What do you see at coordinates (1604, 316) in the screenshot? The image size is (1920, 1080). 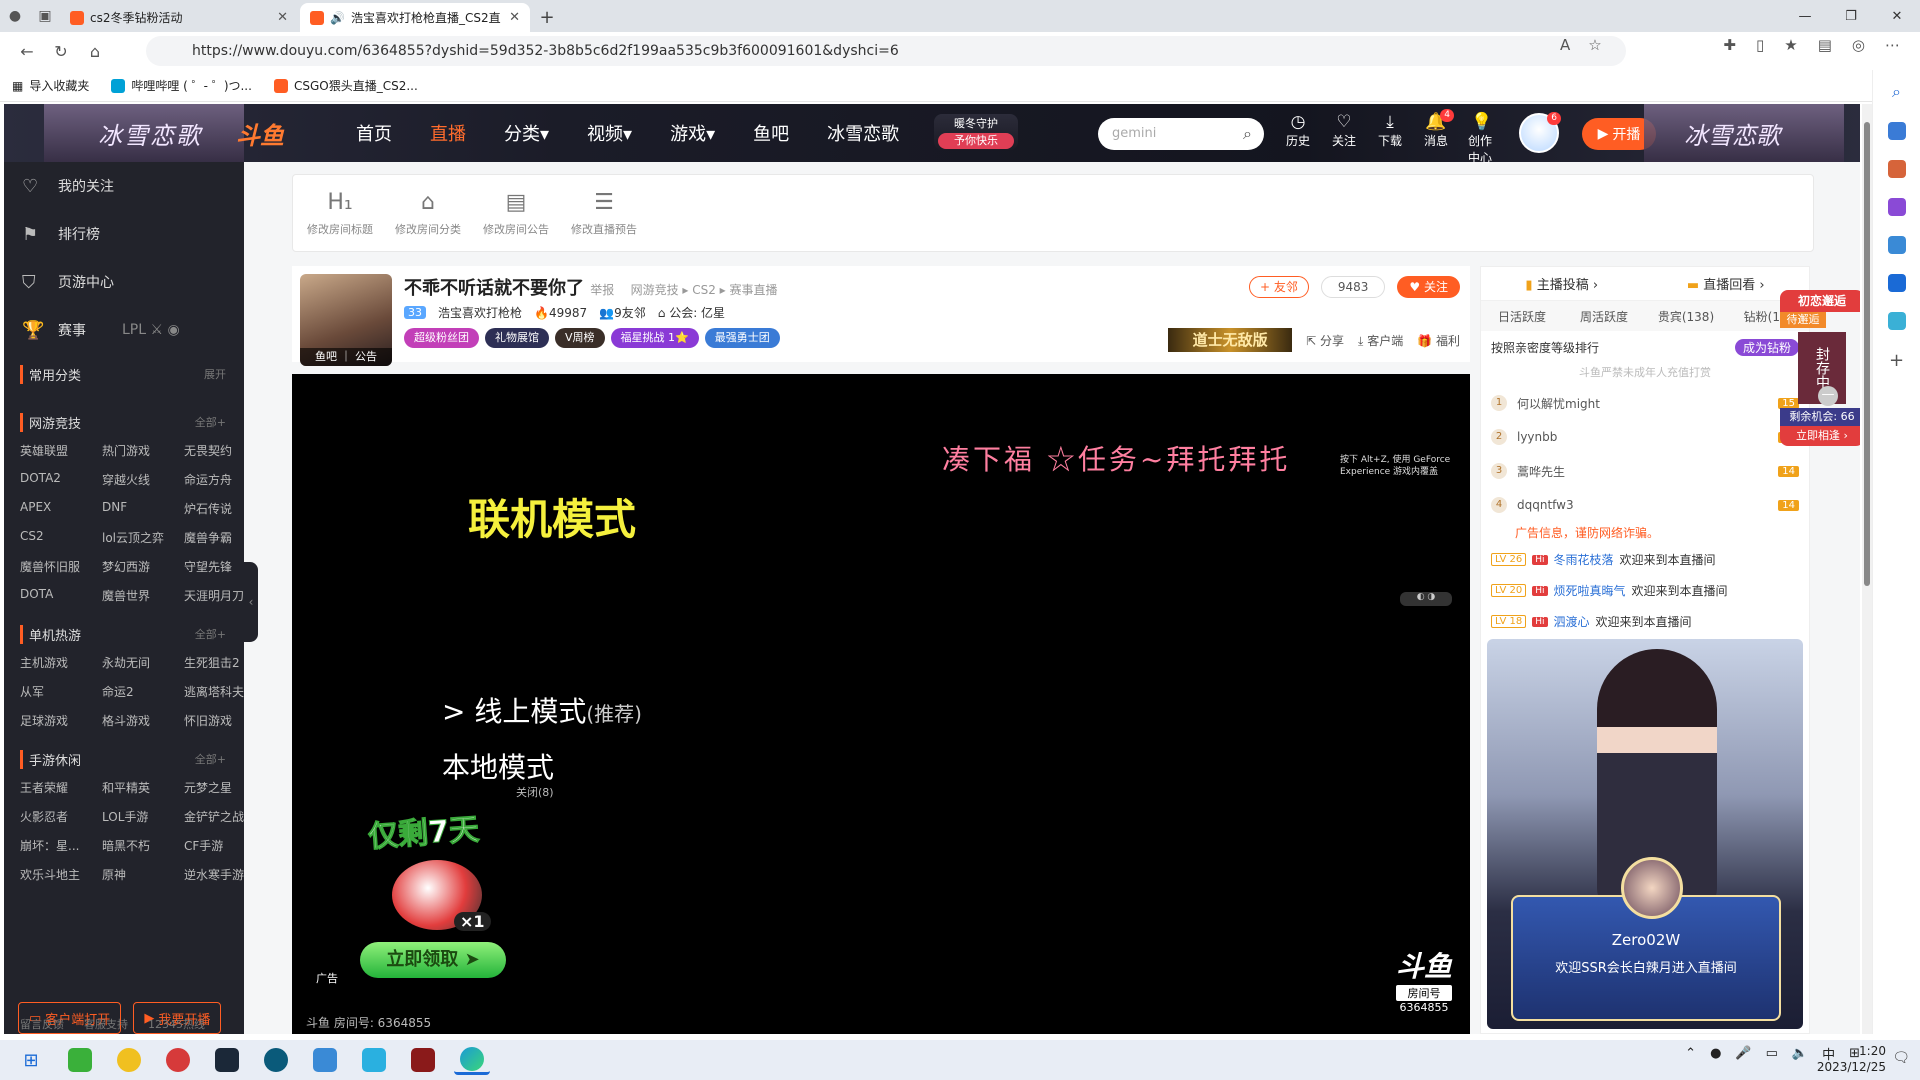 I see `tab-weekly: 周活跃度` at bounding box center [1604, 316].